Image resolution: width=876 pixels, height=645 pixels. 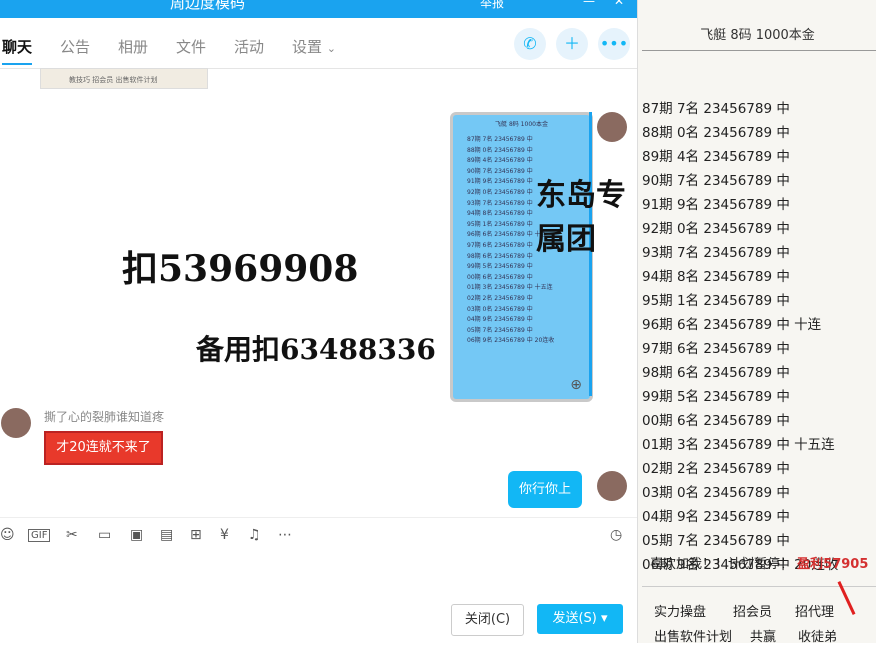 I want to click on sender-name: 撕了心的裂肺谁知道疼, so click(x=104, y=417).